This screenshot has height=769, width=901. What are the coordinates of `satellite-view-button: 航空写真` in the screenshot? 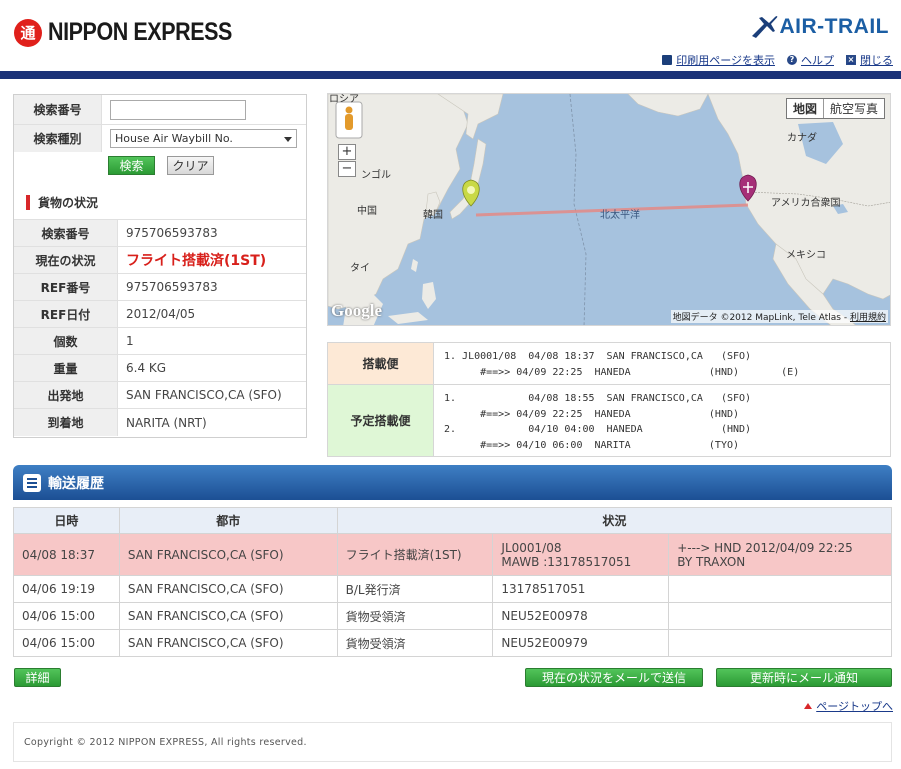 It's located at (854, 108).